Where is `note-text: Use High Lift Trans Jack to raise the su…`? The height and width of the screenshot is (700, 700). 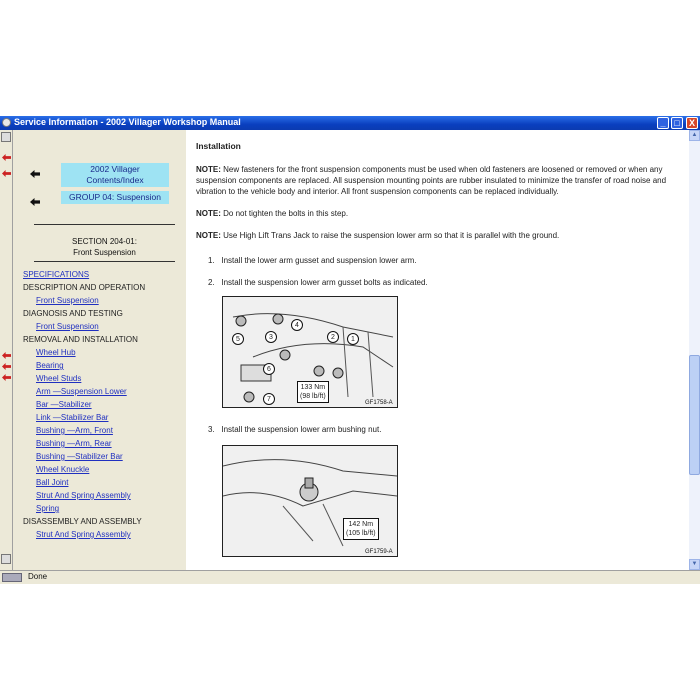
note-text: Use High Lift Trans Jack to raise the su… is located at coordinates (390, 235).